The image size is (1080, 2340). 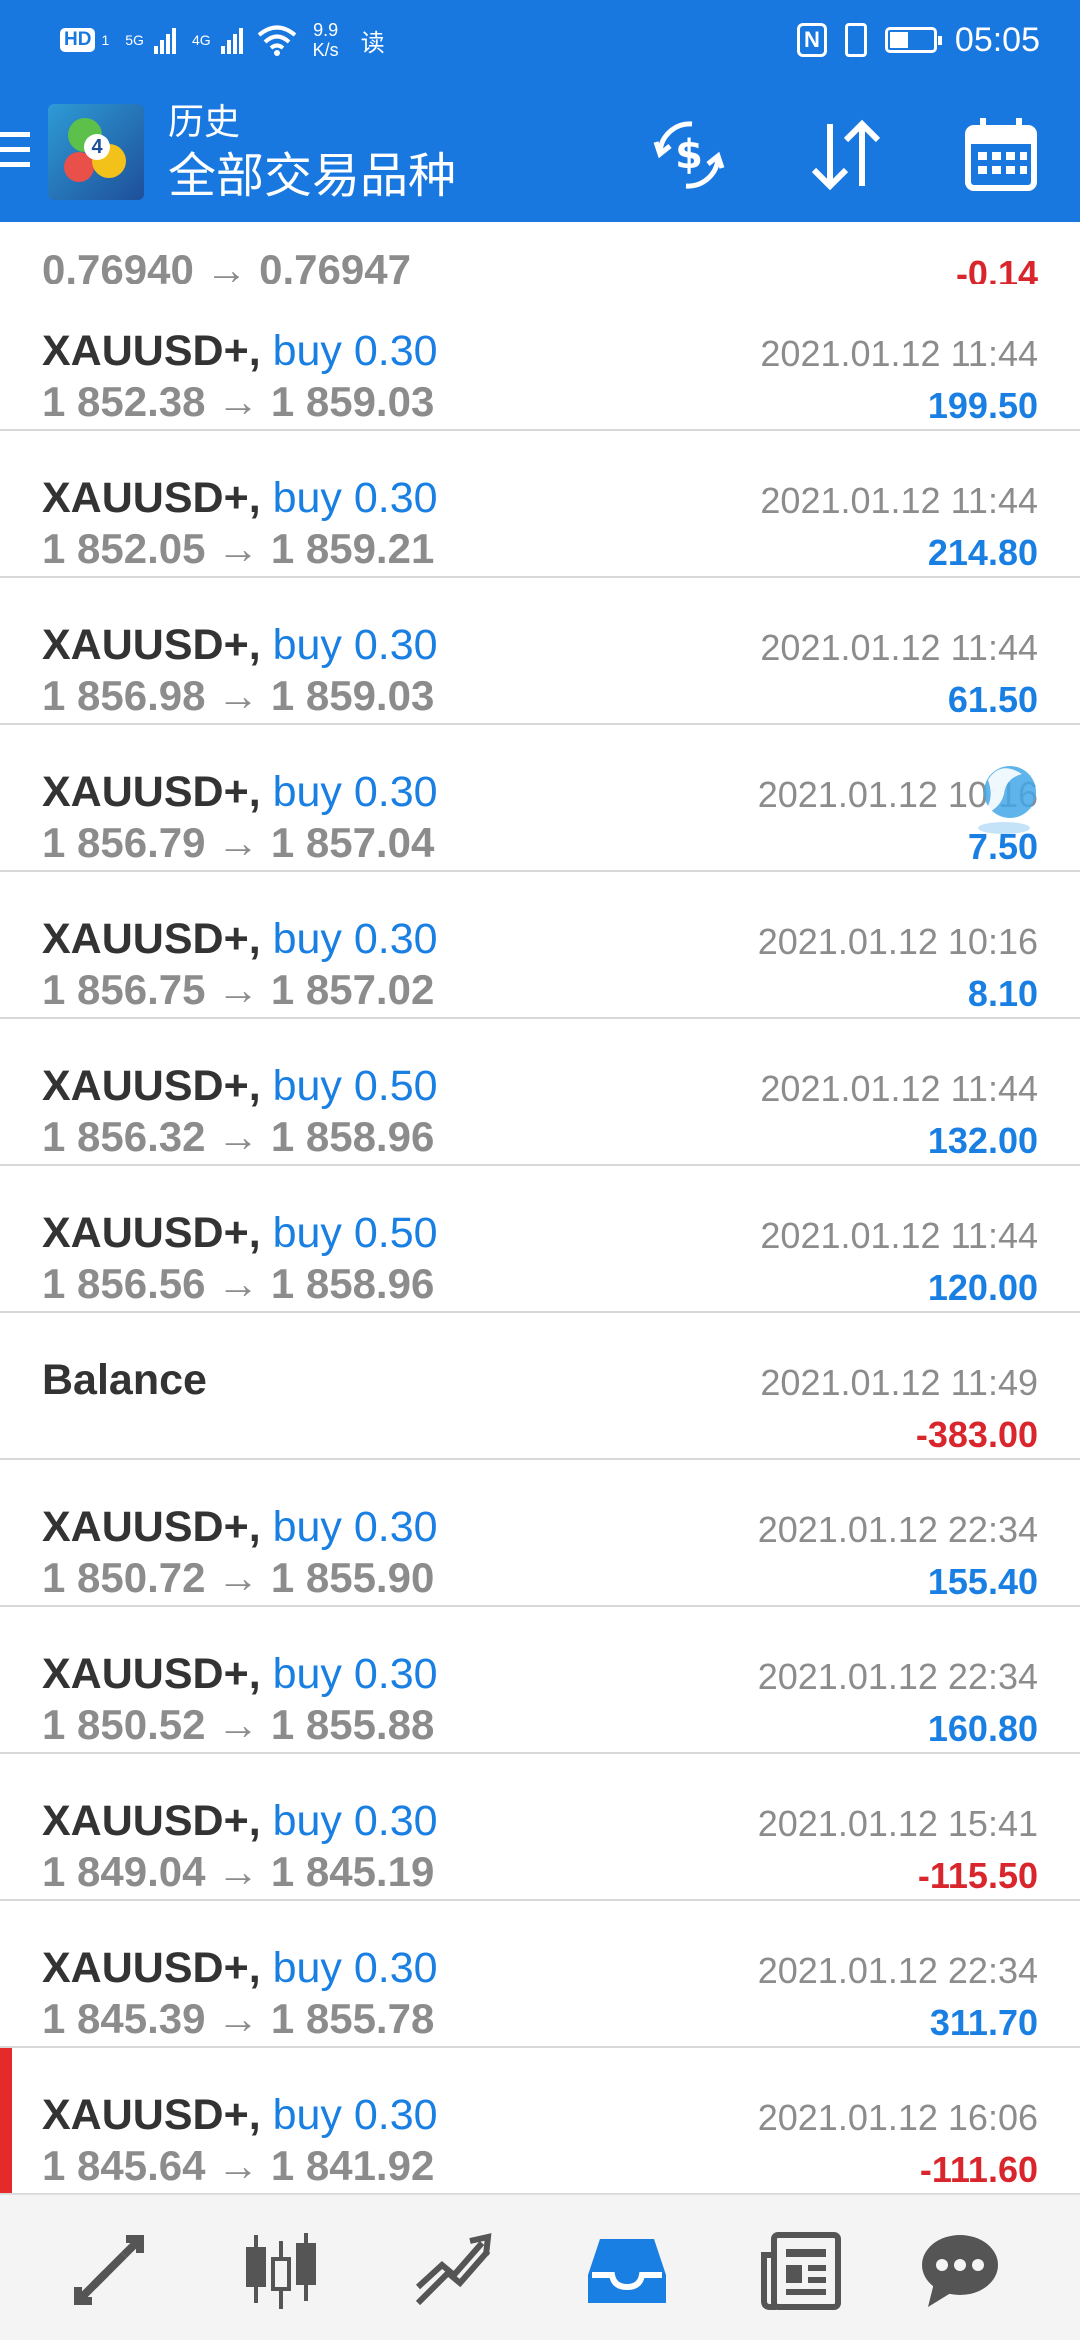 What do you see at coordinates (105, 40) in the screenshot?
I see `hd-sub: 1` at bounding box center [105, 40].